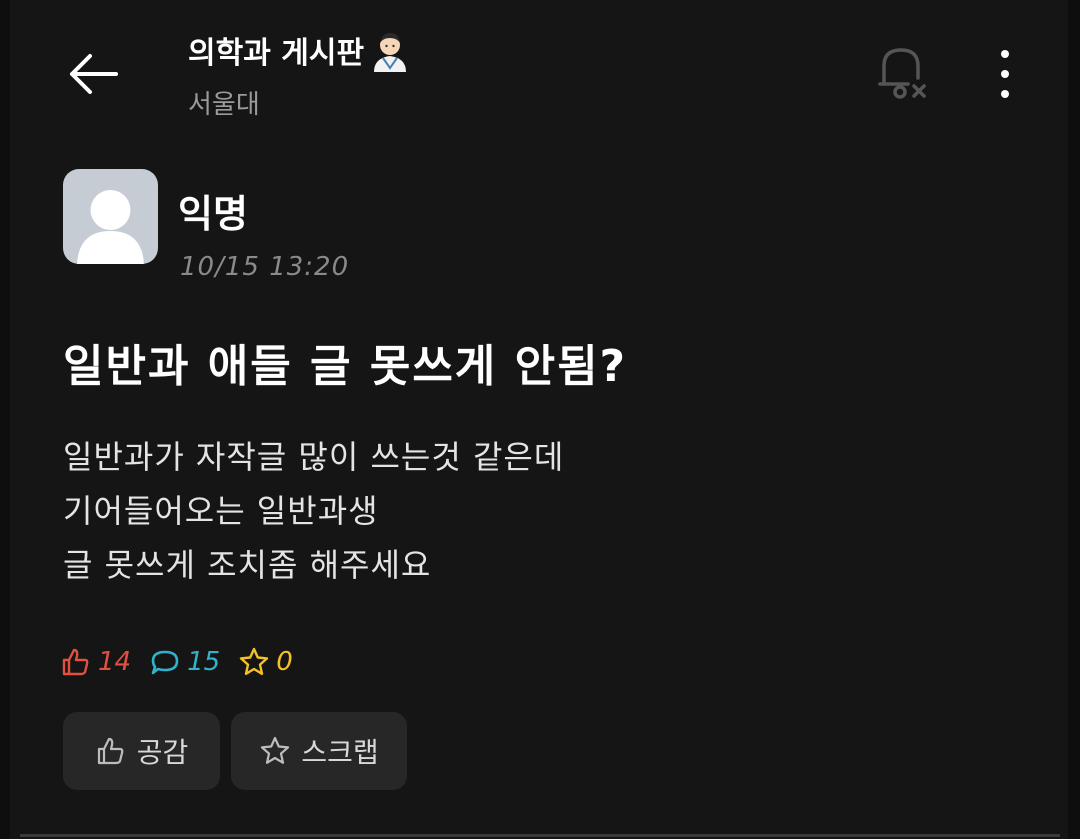 This screenshot has height=839, width=1080. I want to click on board-school: 서울대, so click(224, 105).